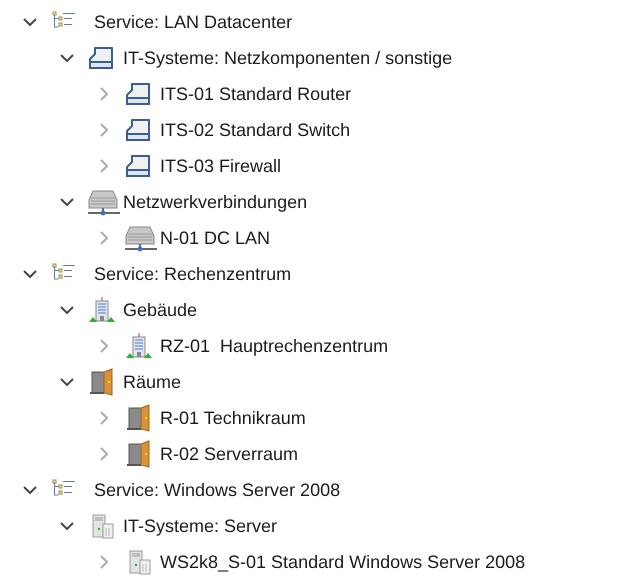 The image size is (640, 578). What do you see at coordinates (193, 22) in the screenshot?
I see `tree-item-label: Service: LAN Datacenter` at bounding box center [193, 22].